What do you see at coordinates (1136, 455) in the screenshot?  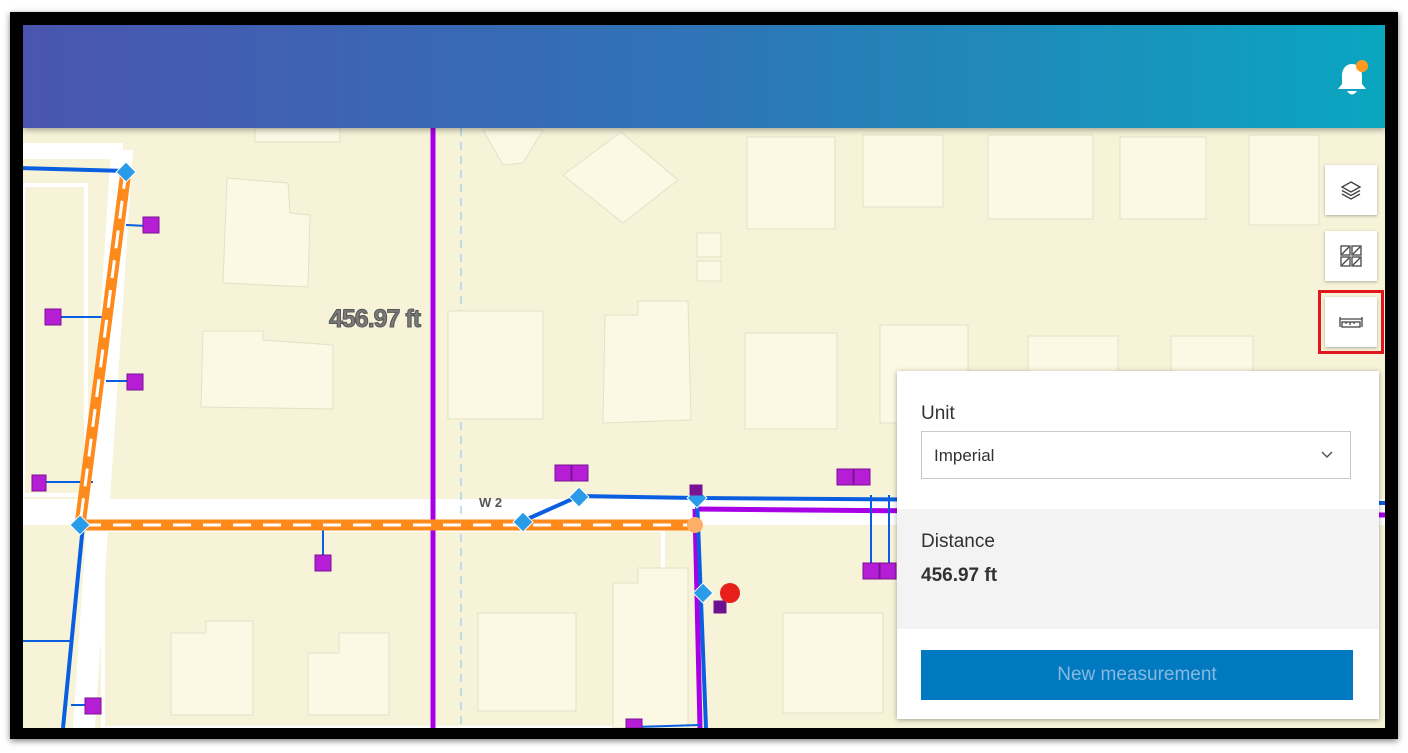 I see `unit-select: Imperial` at bounding box center [1136, 455].